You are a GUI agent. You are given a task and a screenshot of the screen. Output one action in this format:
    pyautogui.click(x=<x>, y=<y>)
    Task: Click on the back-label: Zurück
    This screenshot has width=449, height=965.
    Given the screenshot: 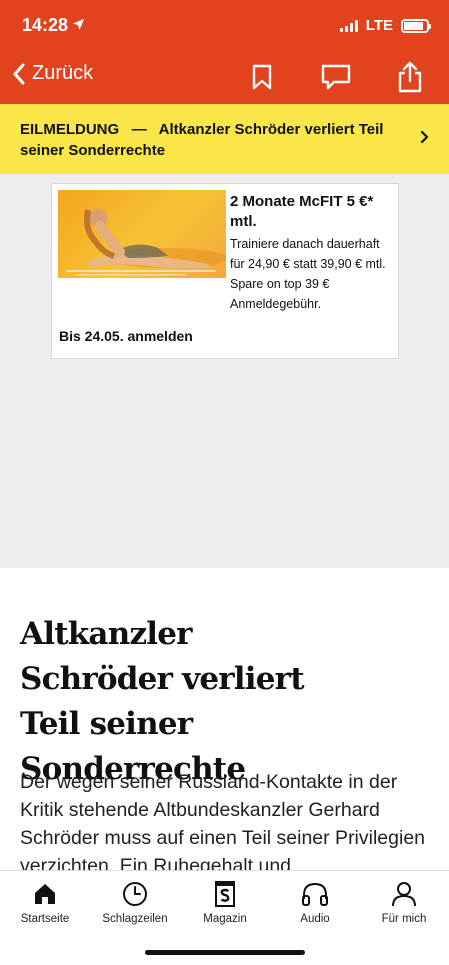 What is the action you would take?
    pyautogui.click(x=63, y=73)
    